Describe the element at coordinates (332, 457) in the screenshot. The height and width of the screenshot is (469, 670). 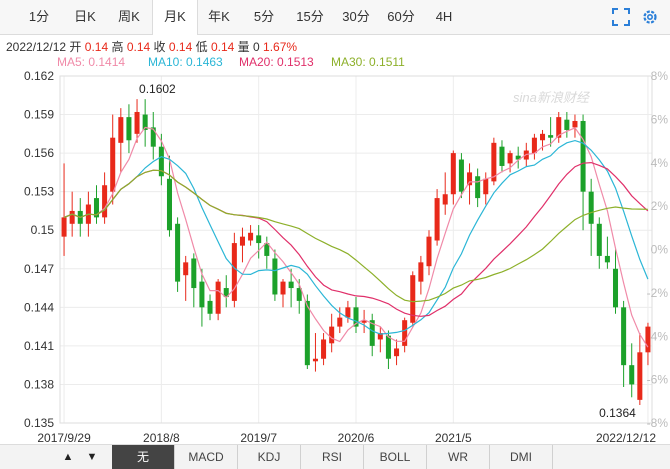
I see `indicator-rsi: RSI` at that location.